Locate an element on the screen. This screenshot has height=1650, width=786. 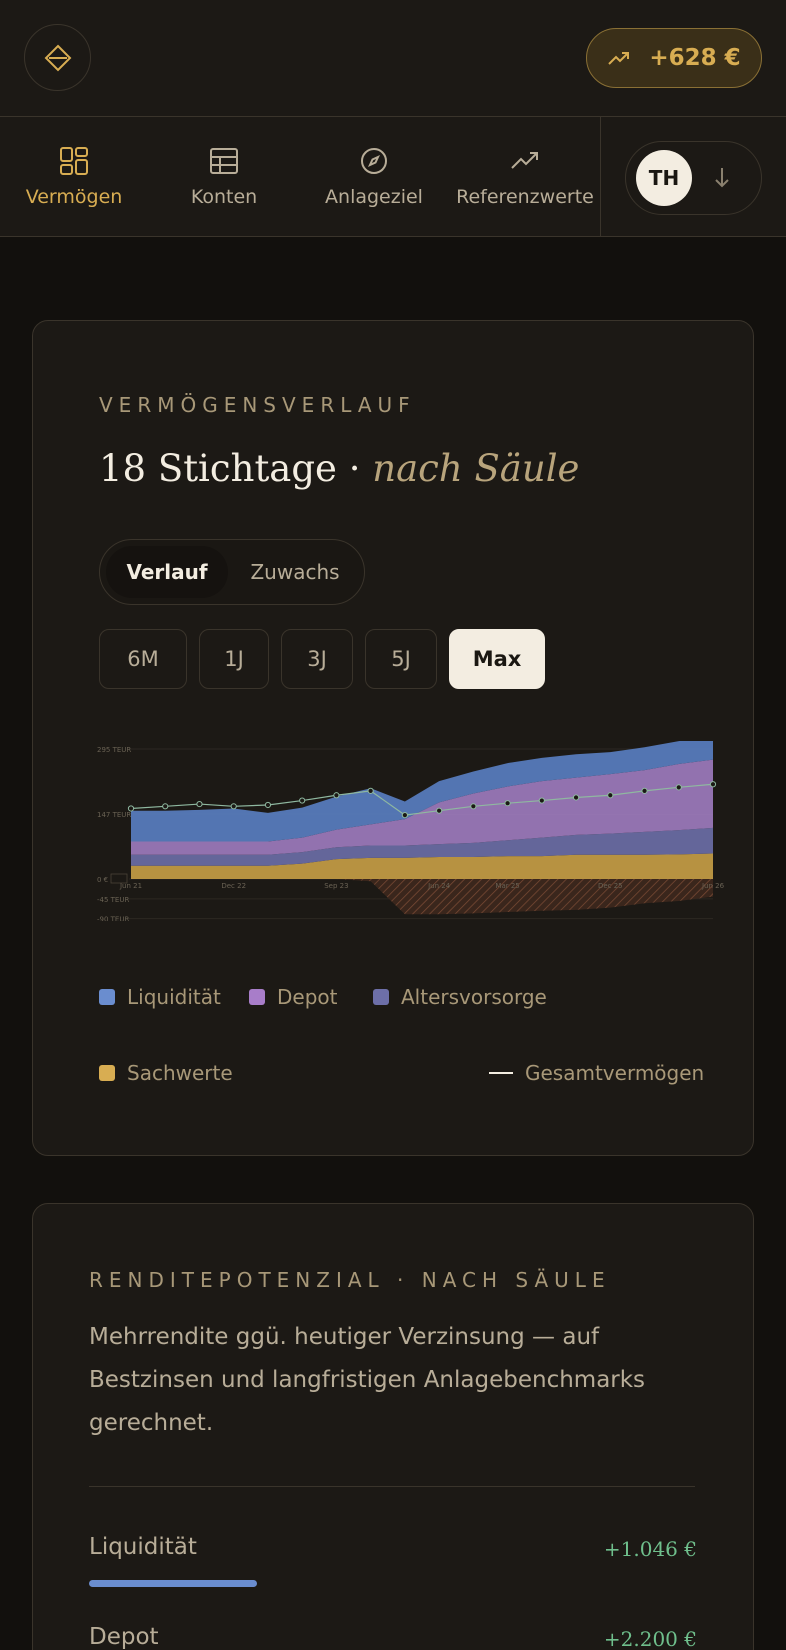
legend-sachwerte: Sachwerte is located at coordinates (166, 1073).